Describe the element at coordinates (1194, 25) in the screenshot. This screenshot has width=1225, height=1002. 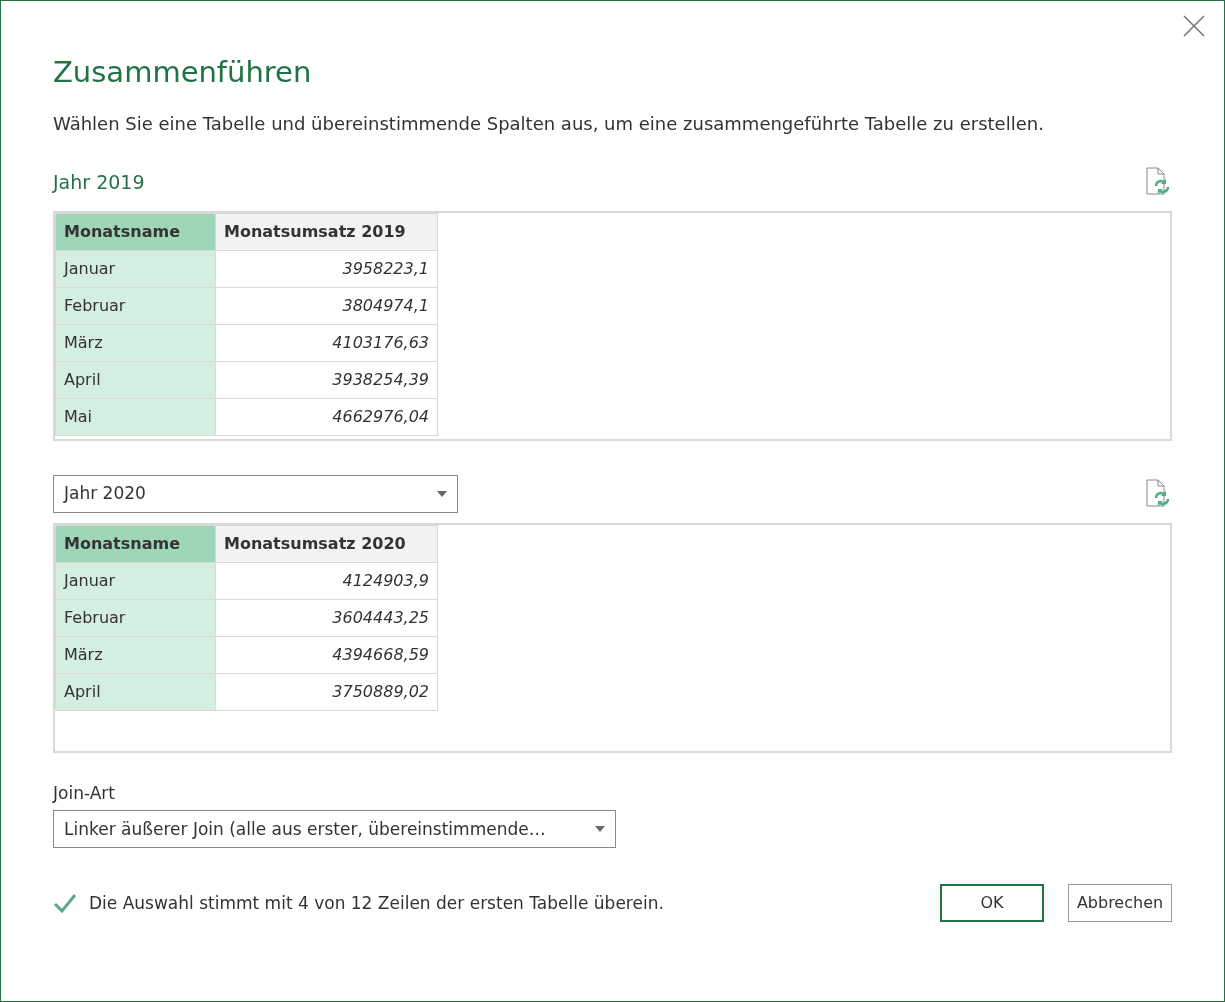
I see `close-button` at that location.